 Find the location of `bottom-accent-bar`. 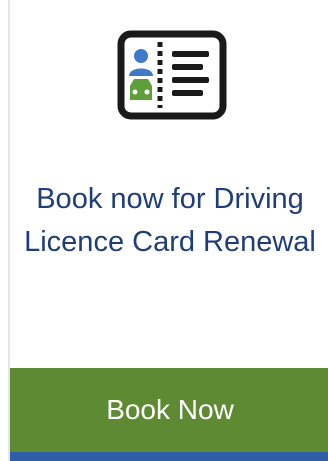

bottom-accent-bar is located at coordinates (169, 456).